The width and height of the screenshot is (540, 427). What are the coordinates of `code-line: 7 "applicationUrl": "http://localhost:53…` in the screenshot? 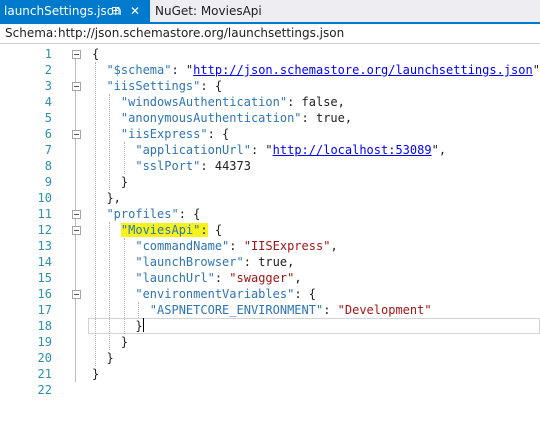 It's located at (270, 150).